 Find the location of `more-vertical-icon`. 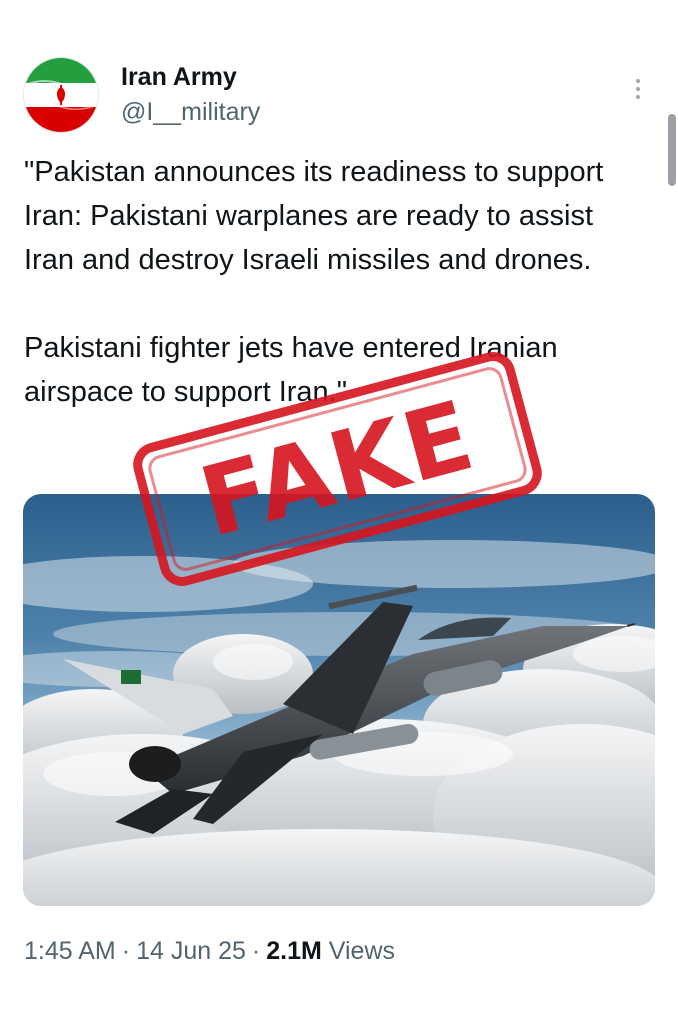

more-vertical-icon is located at coordinates (638, 89).